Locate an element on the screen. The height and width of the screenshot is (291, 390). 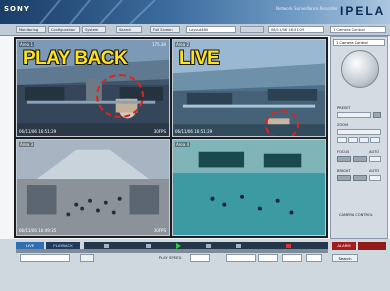
camera-3-fps: 30FPS is located at coordinates (159, 230).